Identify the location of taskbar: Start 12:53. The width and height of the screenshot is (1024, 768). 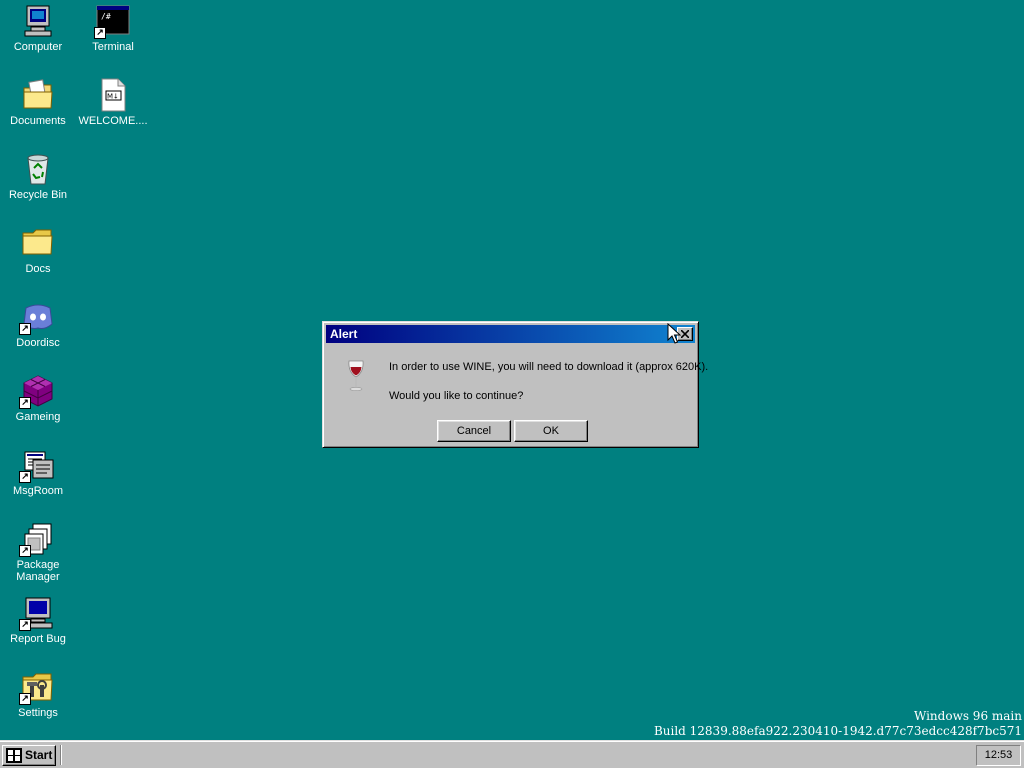
(512, 754).